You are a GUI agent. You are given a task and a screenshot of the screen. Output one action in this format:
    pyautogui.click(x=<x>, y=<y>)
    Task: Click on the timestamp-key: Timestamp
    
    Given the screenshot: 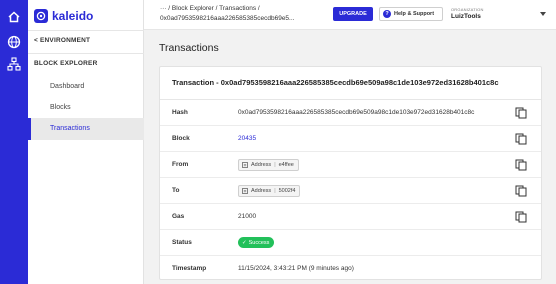 What is the action you would take?
    pyautogui.click(x=189, y=268)
    